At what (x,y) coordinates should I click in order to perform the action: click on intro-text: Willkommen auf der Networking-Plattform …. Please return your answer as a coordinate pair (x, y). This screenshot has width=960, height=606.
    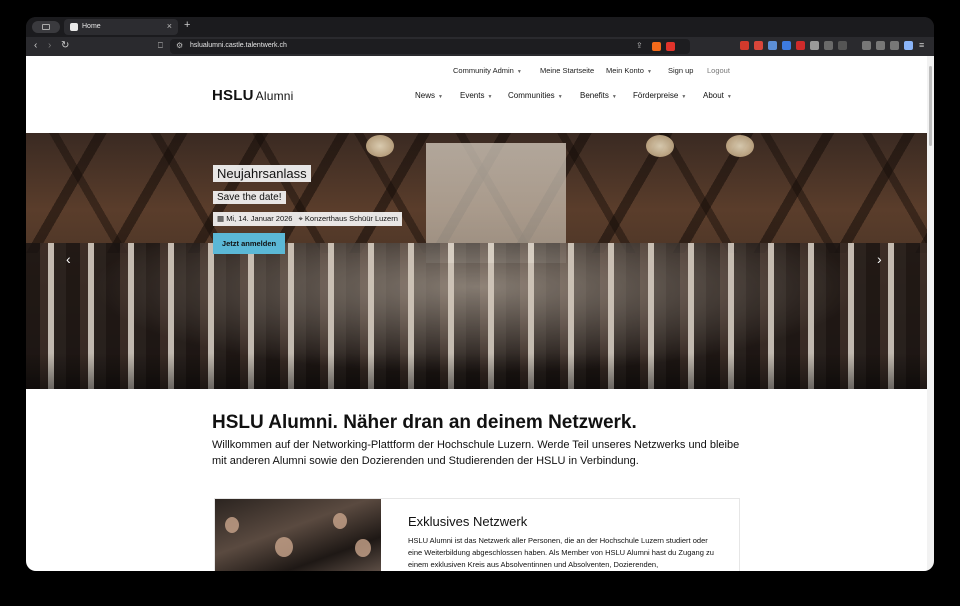
    Looking at the image, I should click on (476, 453).